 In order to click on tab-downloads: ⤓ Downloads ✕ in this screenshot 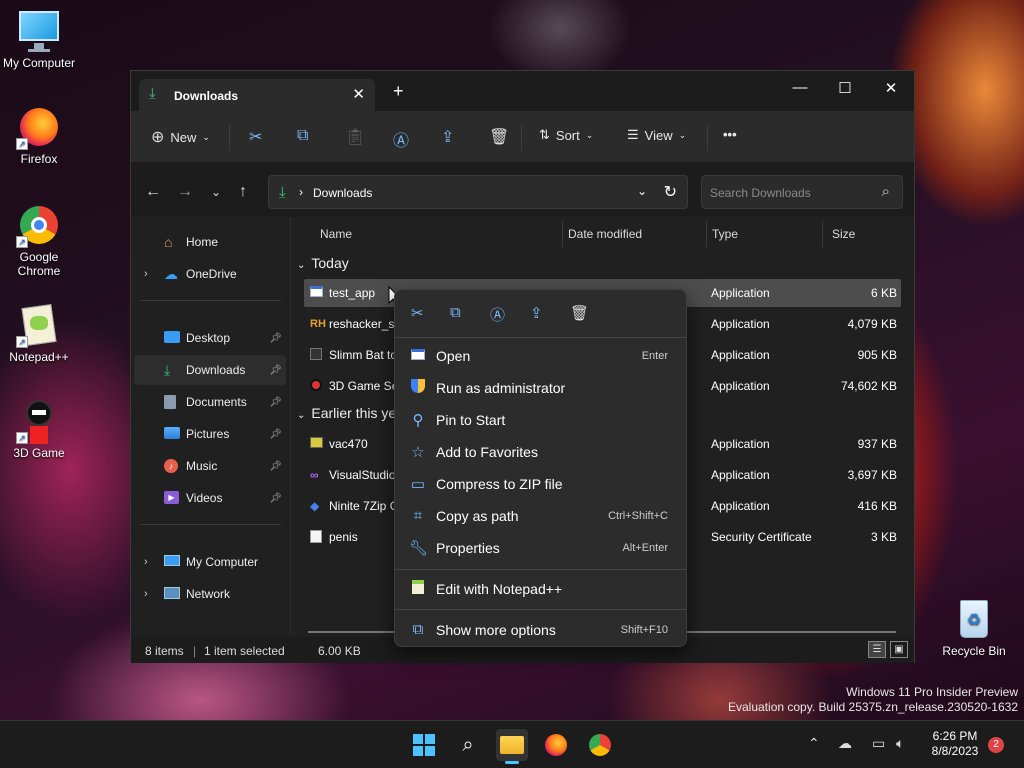, I will do `click(257, 95)`.